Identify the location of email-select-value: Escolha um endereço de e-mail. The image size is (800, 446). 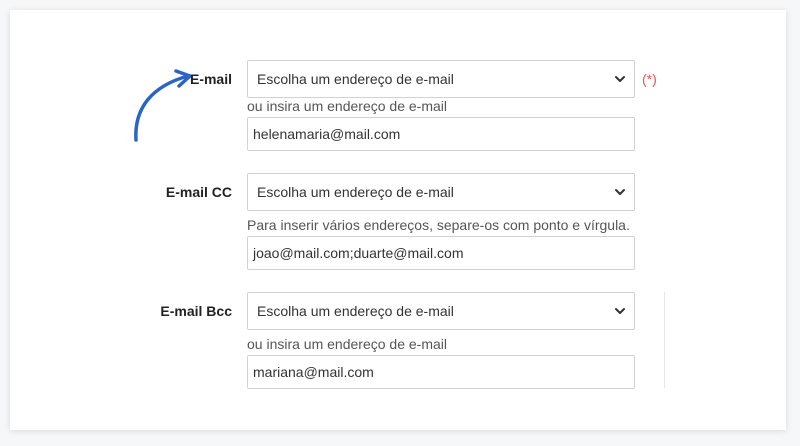
(355, 79).